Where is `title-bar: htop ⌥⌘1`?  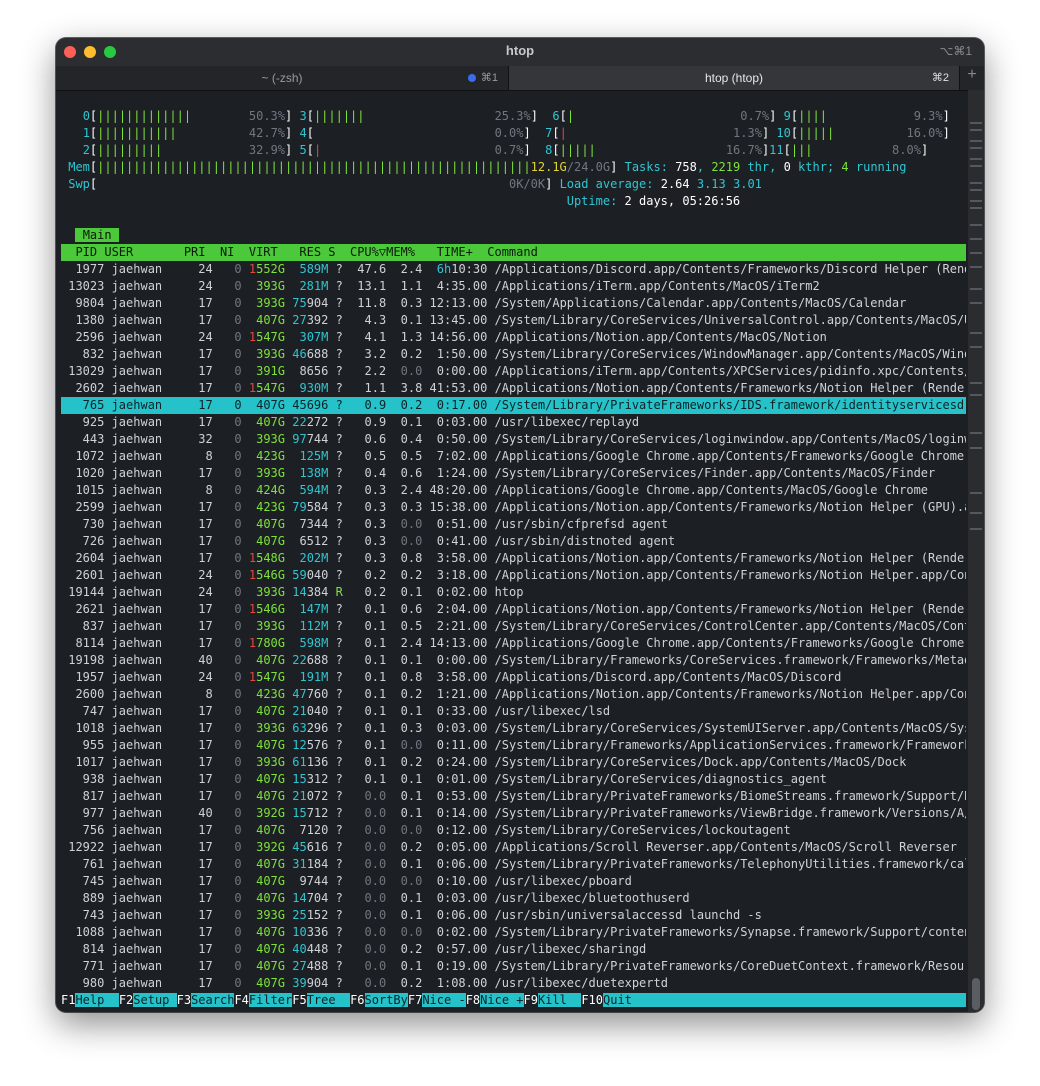
title-bar: htop ⌥⌘1 is located at coordinates (520, 52).